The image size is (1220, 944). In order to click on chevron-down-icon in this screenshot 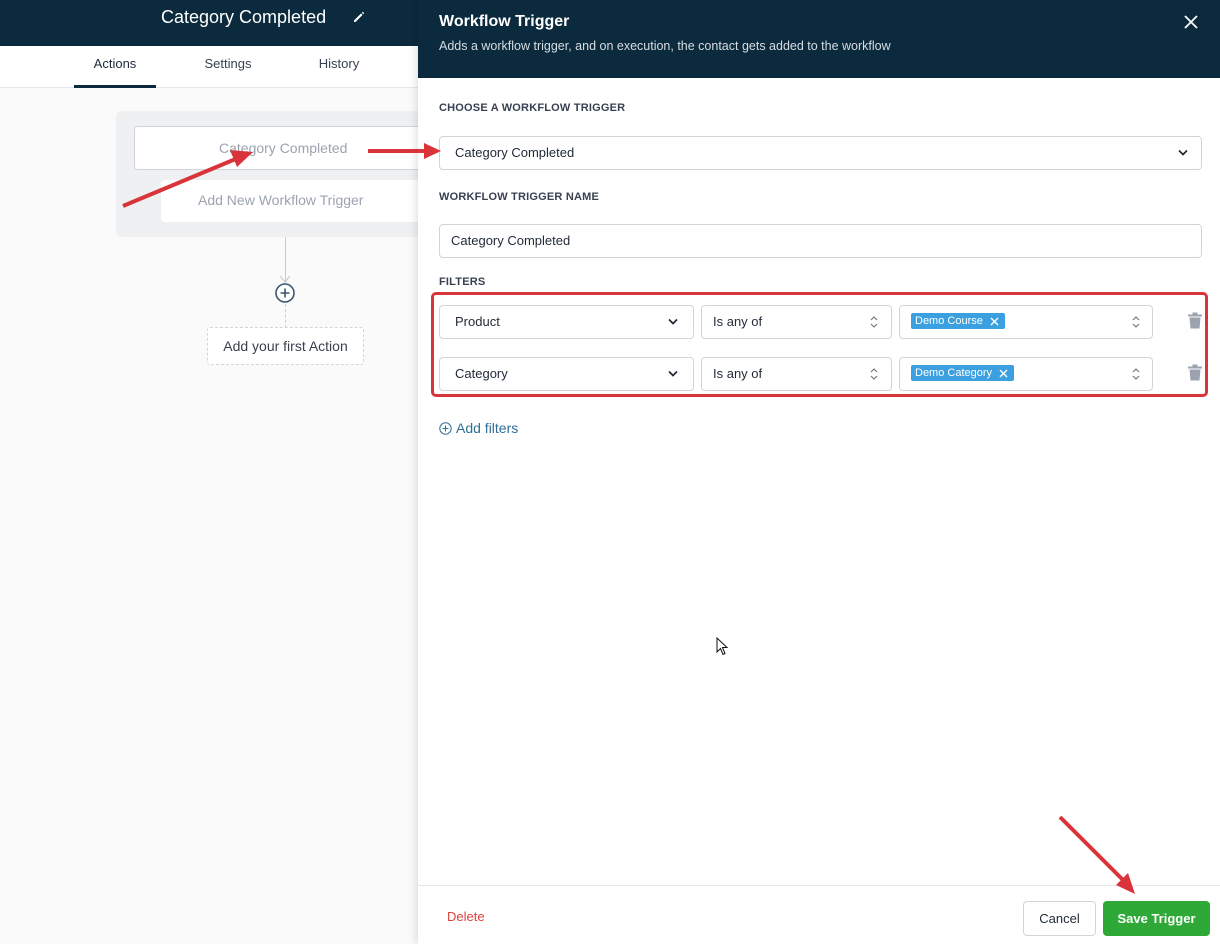, I will do `click(1183, 152)`.